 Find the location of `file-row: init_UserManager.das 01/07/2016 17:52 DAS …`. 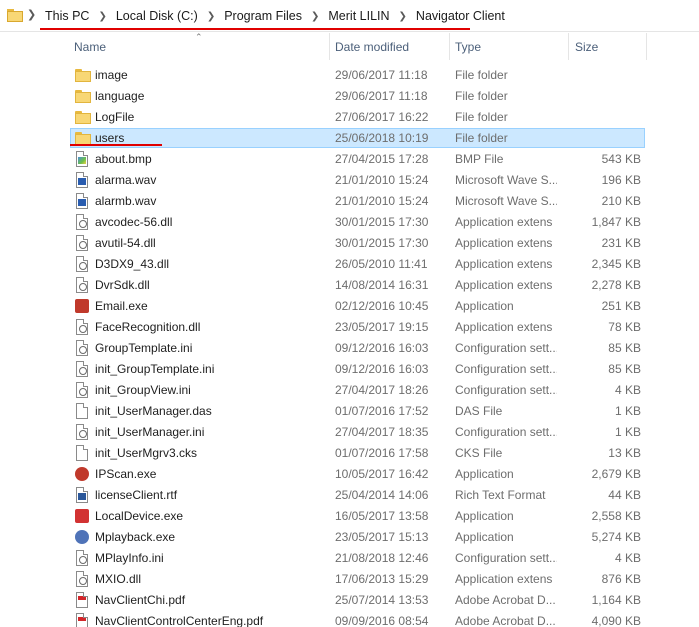

file-row: init_UserManager.das 01/07/2016 17:52 DAS … is located at coordinates (349, 411).